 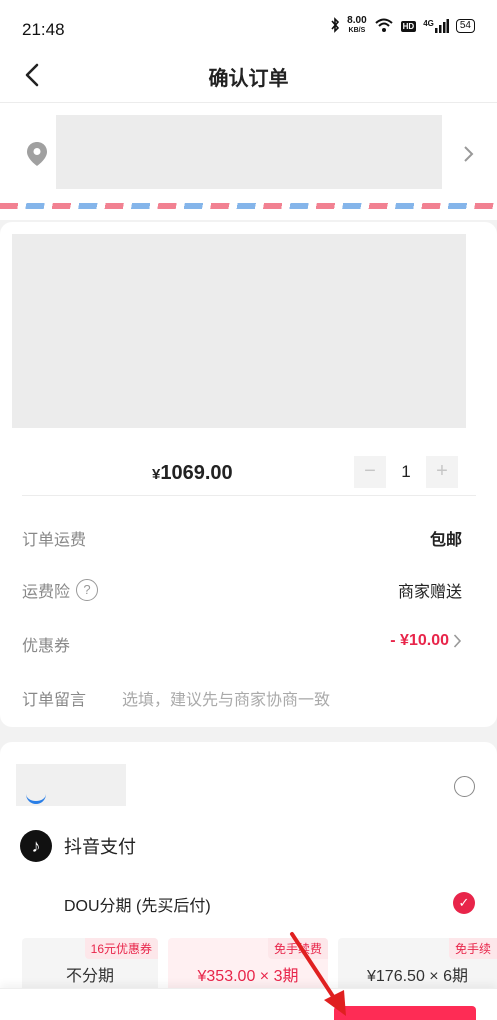 I want to click on shipping-insurance-label: 运费险 ?, so click(x=60, y=590).